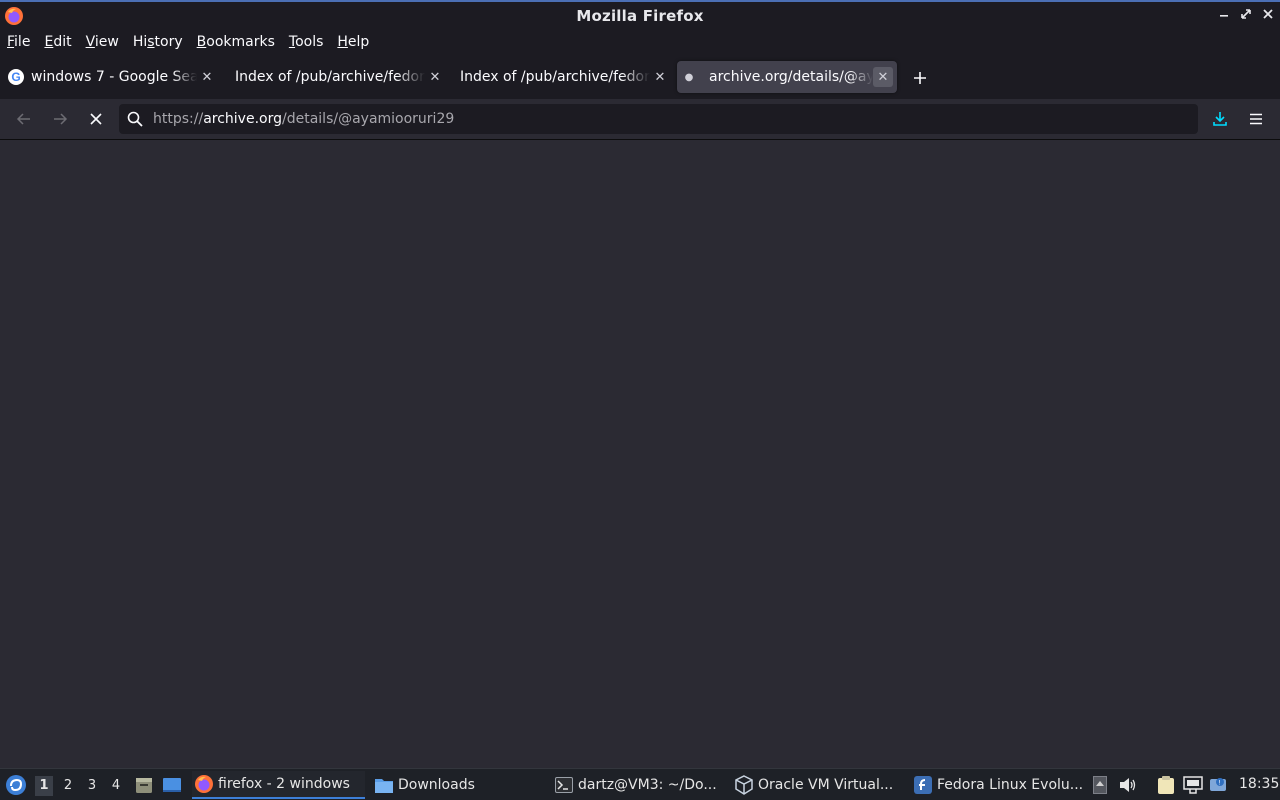 The image size is (1280, 800). What do you see at coordinates (135, 119) in the screenshot?
I see `search-icon` at bounding box center [135, 119].